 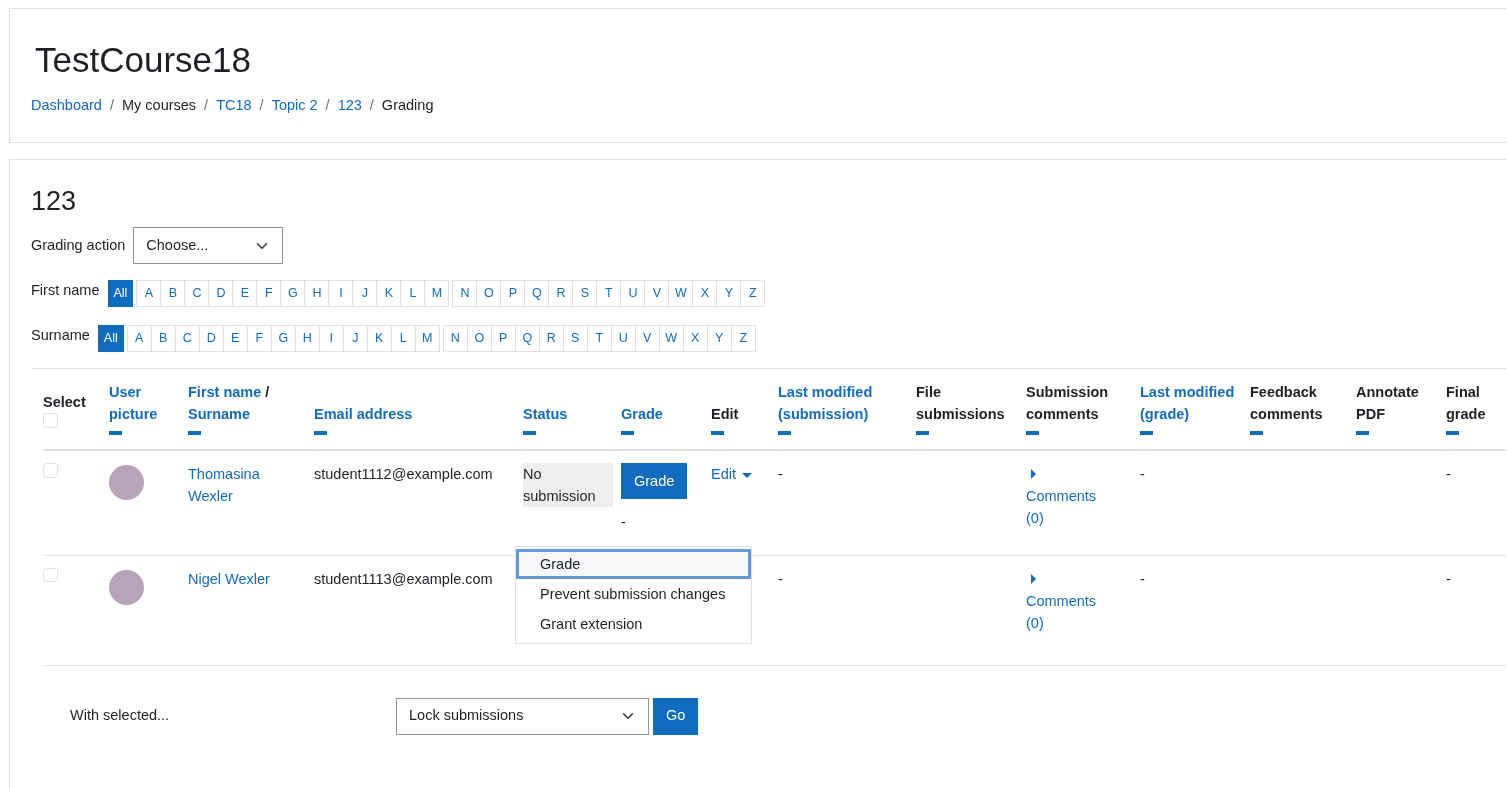 I want to click on menu-item: Grant extension, so click(x=633, y=624).